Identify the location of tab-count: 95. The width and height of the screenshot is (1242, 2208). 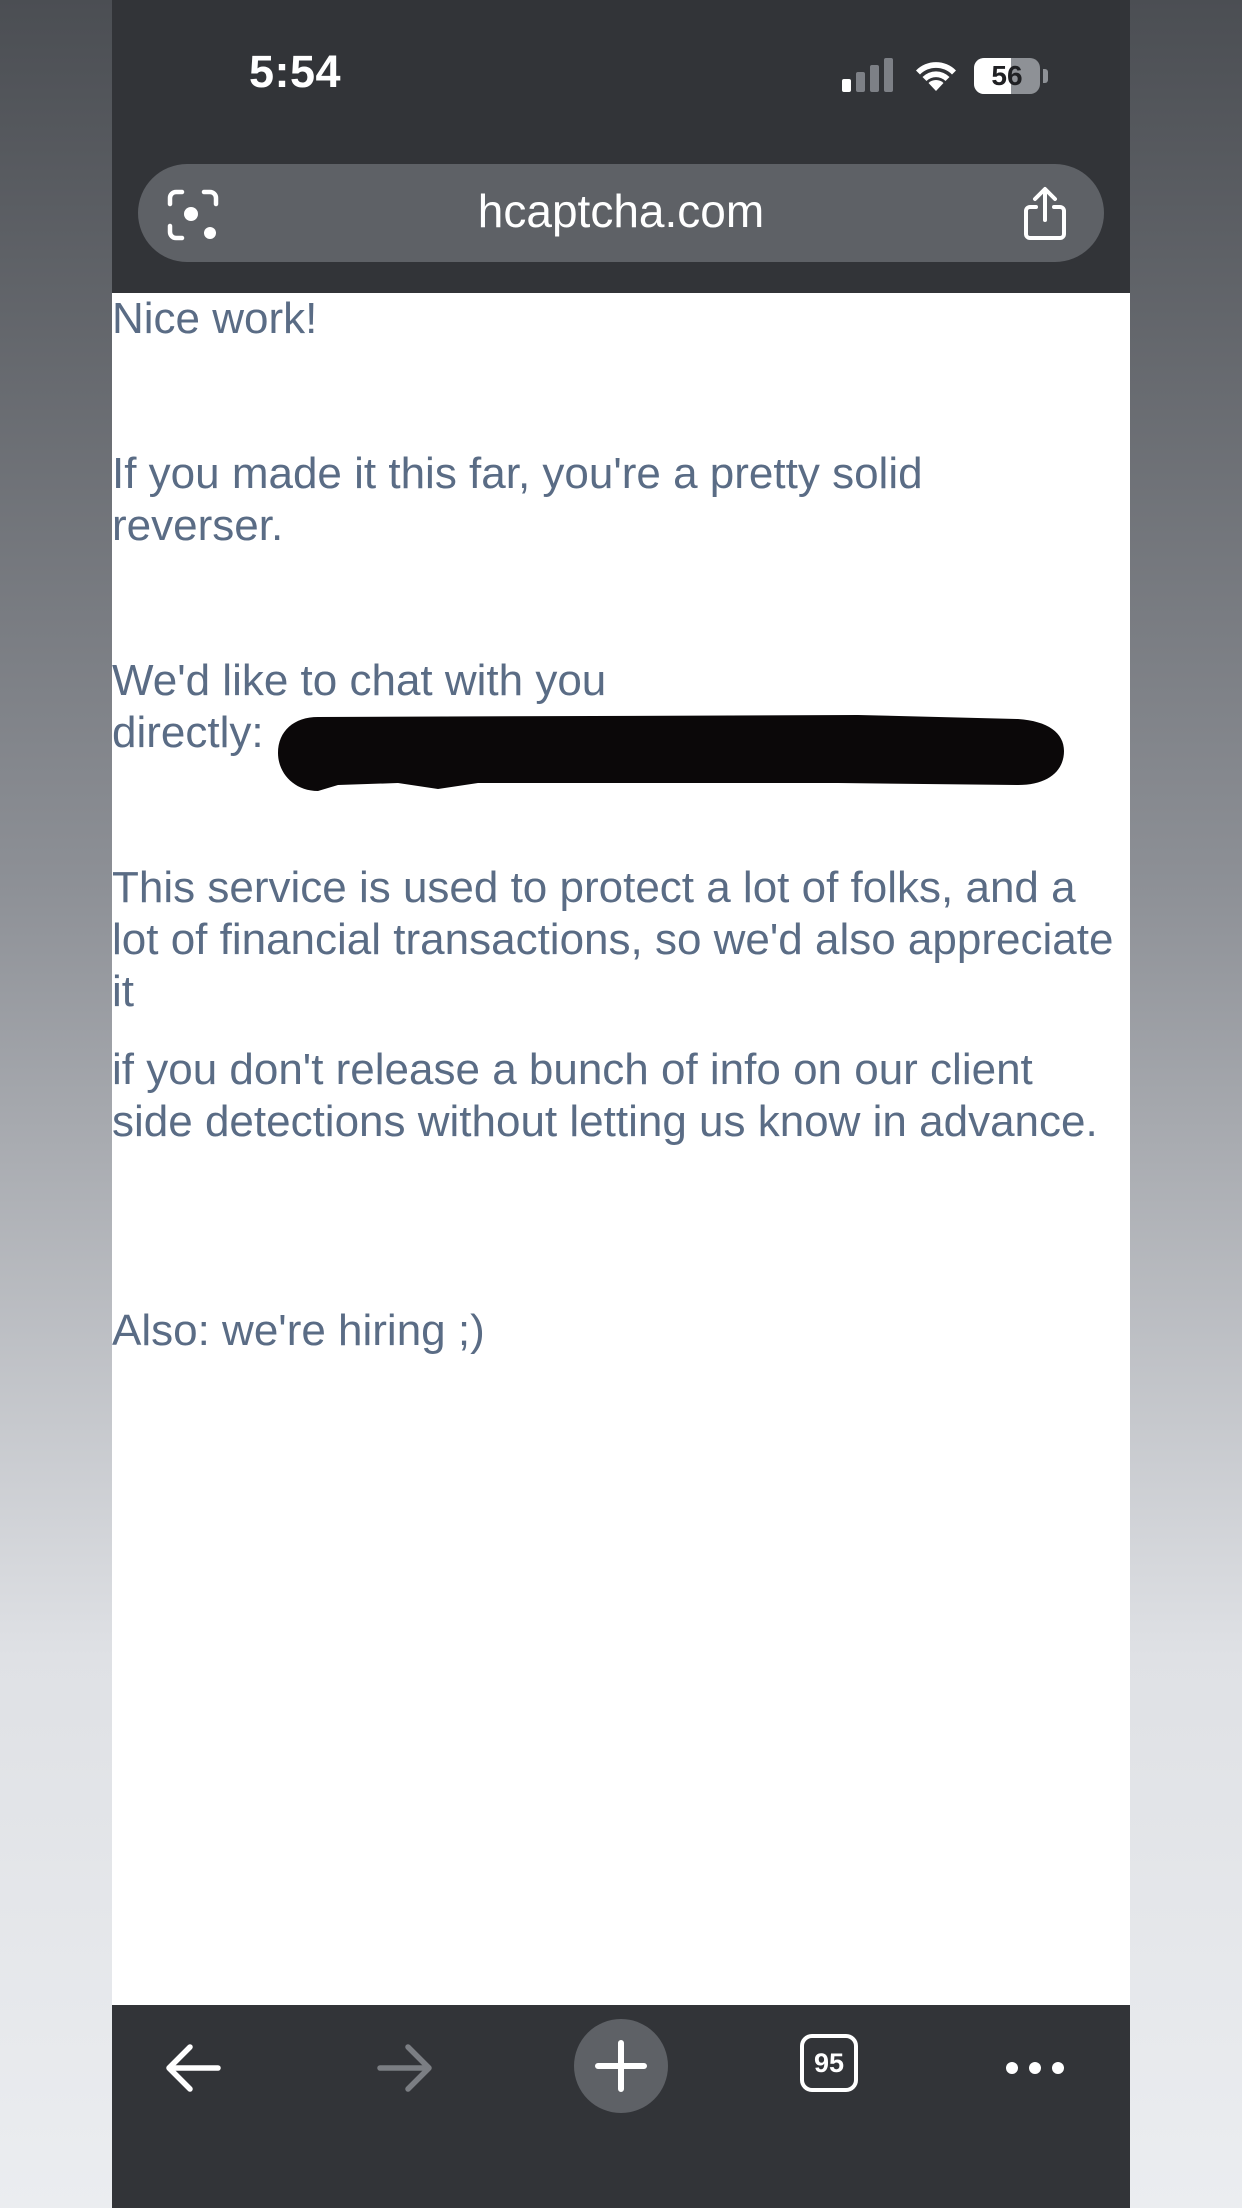
(829, 2063).